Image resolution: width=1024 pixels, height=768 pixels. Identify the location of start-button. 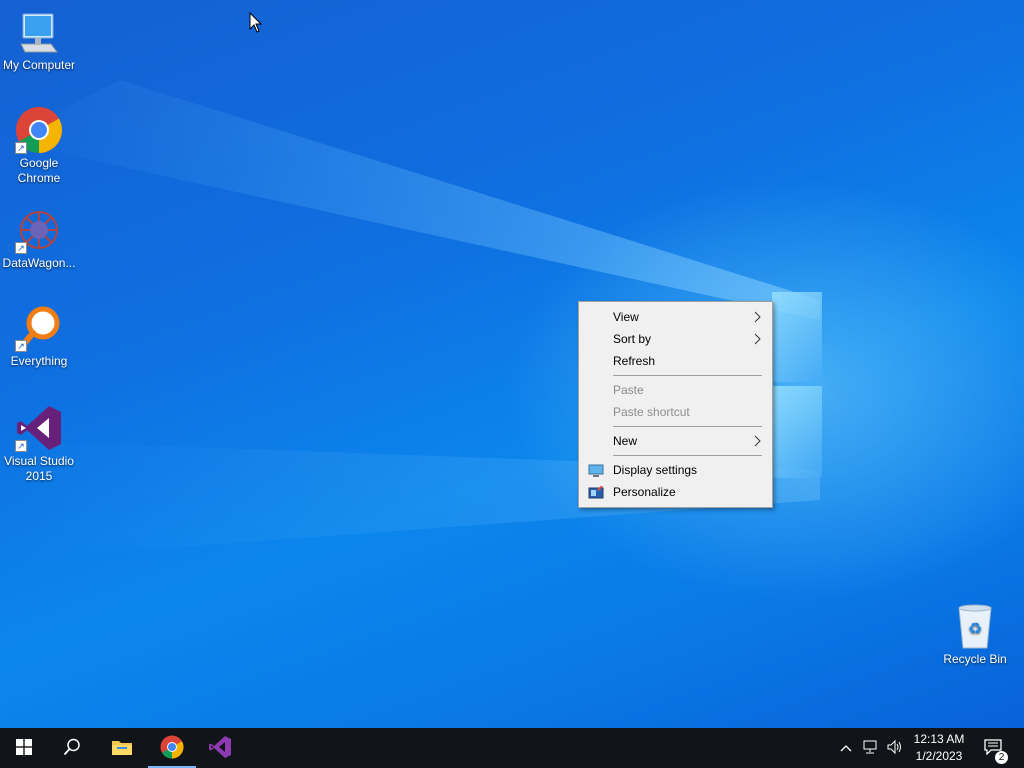
(24, 748).